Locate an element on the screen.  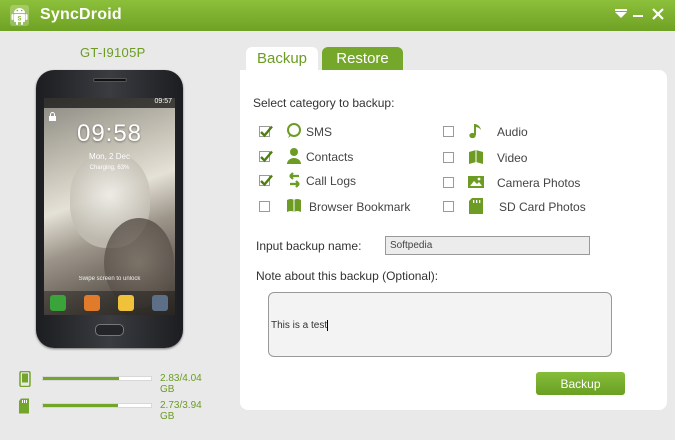
call-log-arrows-icon is located at coordinates (294, 180).